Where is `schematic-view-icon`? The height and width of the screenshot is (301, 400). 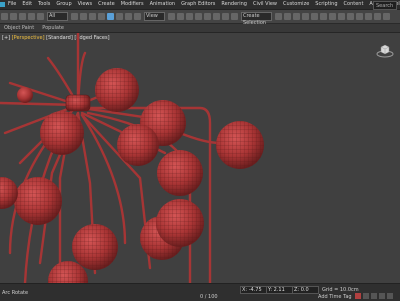 schematic-view-icon is located at coordinates (332, 16).